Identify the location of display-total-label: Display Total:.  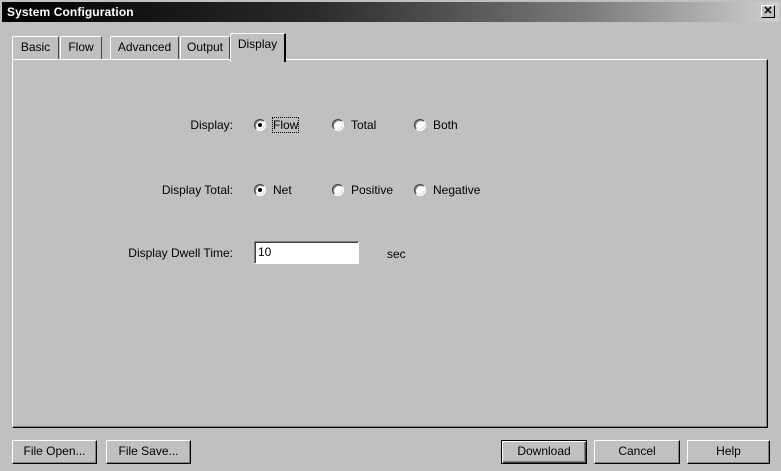
(197, 190).